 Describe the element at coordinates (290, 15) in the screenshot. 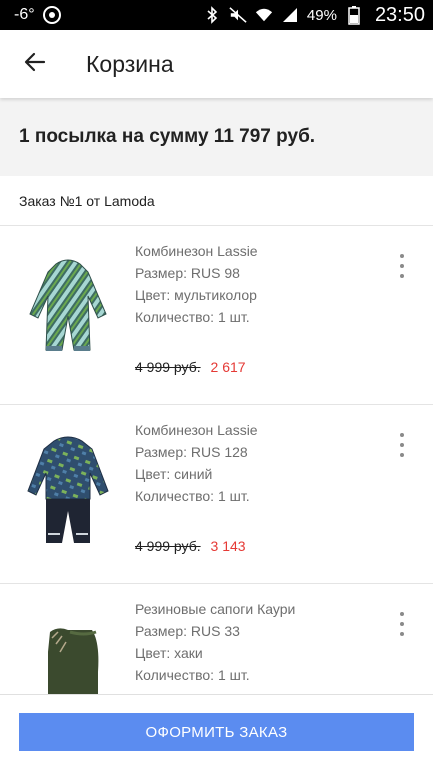

I see `signal-icon` at that location.